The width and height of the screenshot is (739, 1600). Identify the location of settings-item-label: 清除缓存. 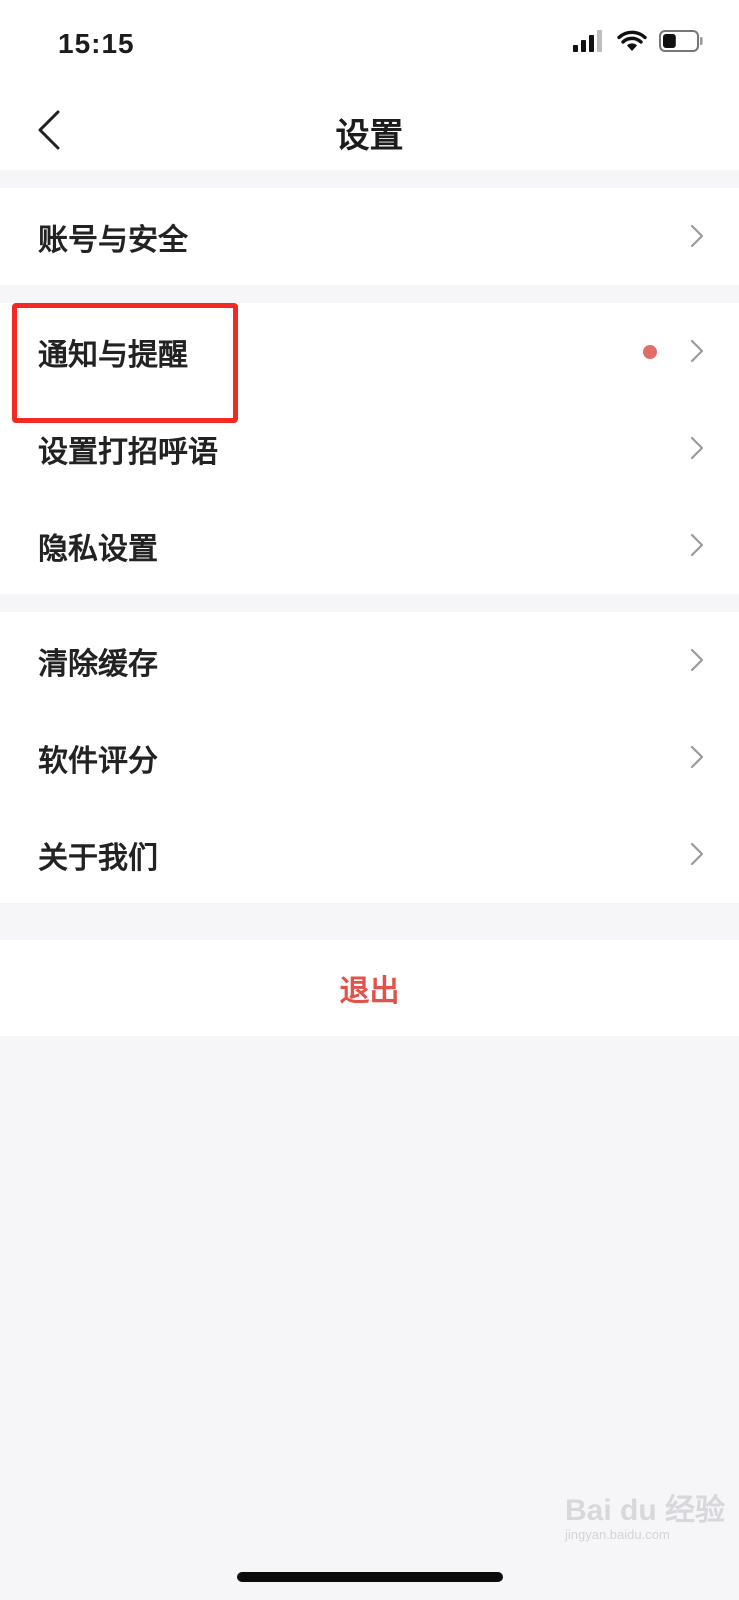
(98, 664).